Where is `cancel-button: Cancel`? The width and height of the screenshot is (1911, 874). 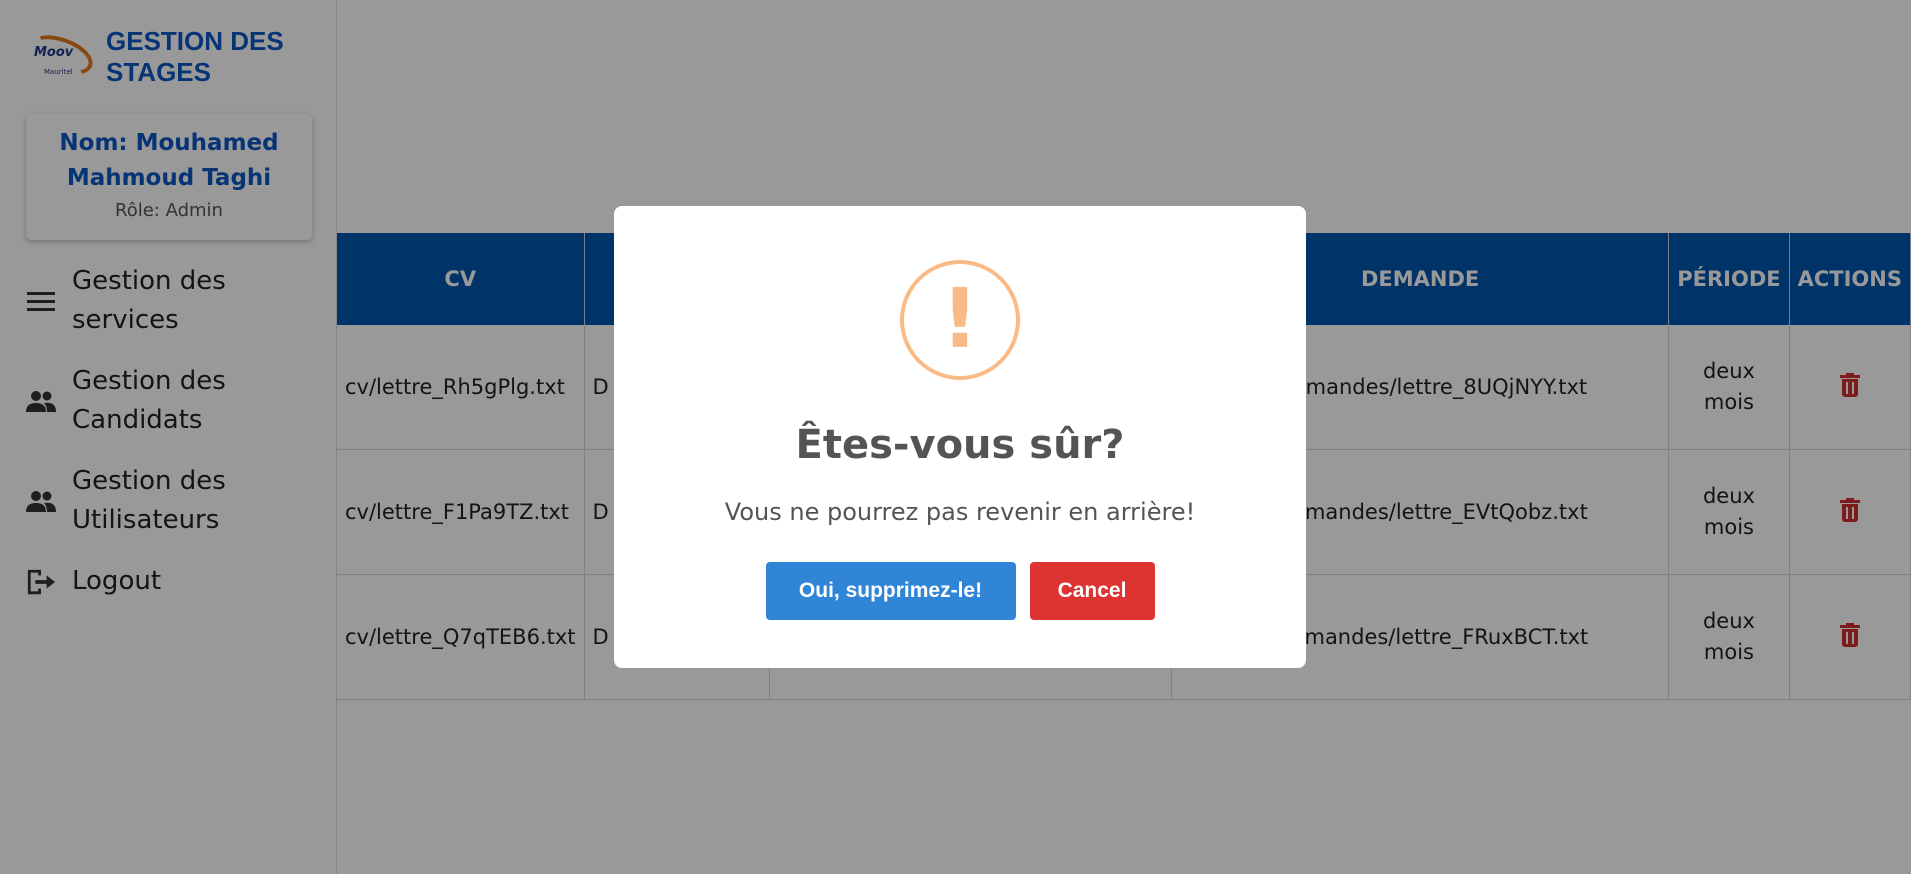
cancel-button: Cancel is located at coordinates (1092, 591).